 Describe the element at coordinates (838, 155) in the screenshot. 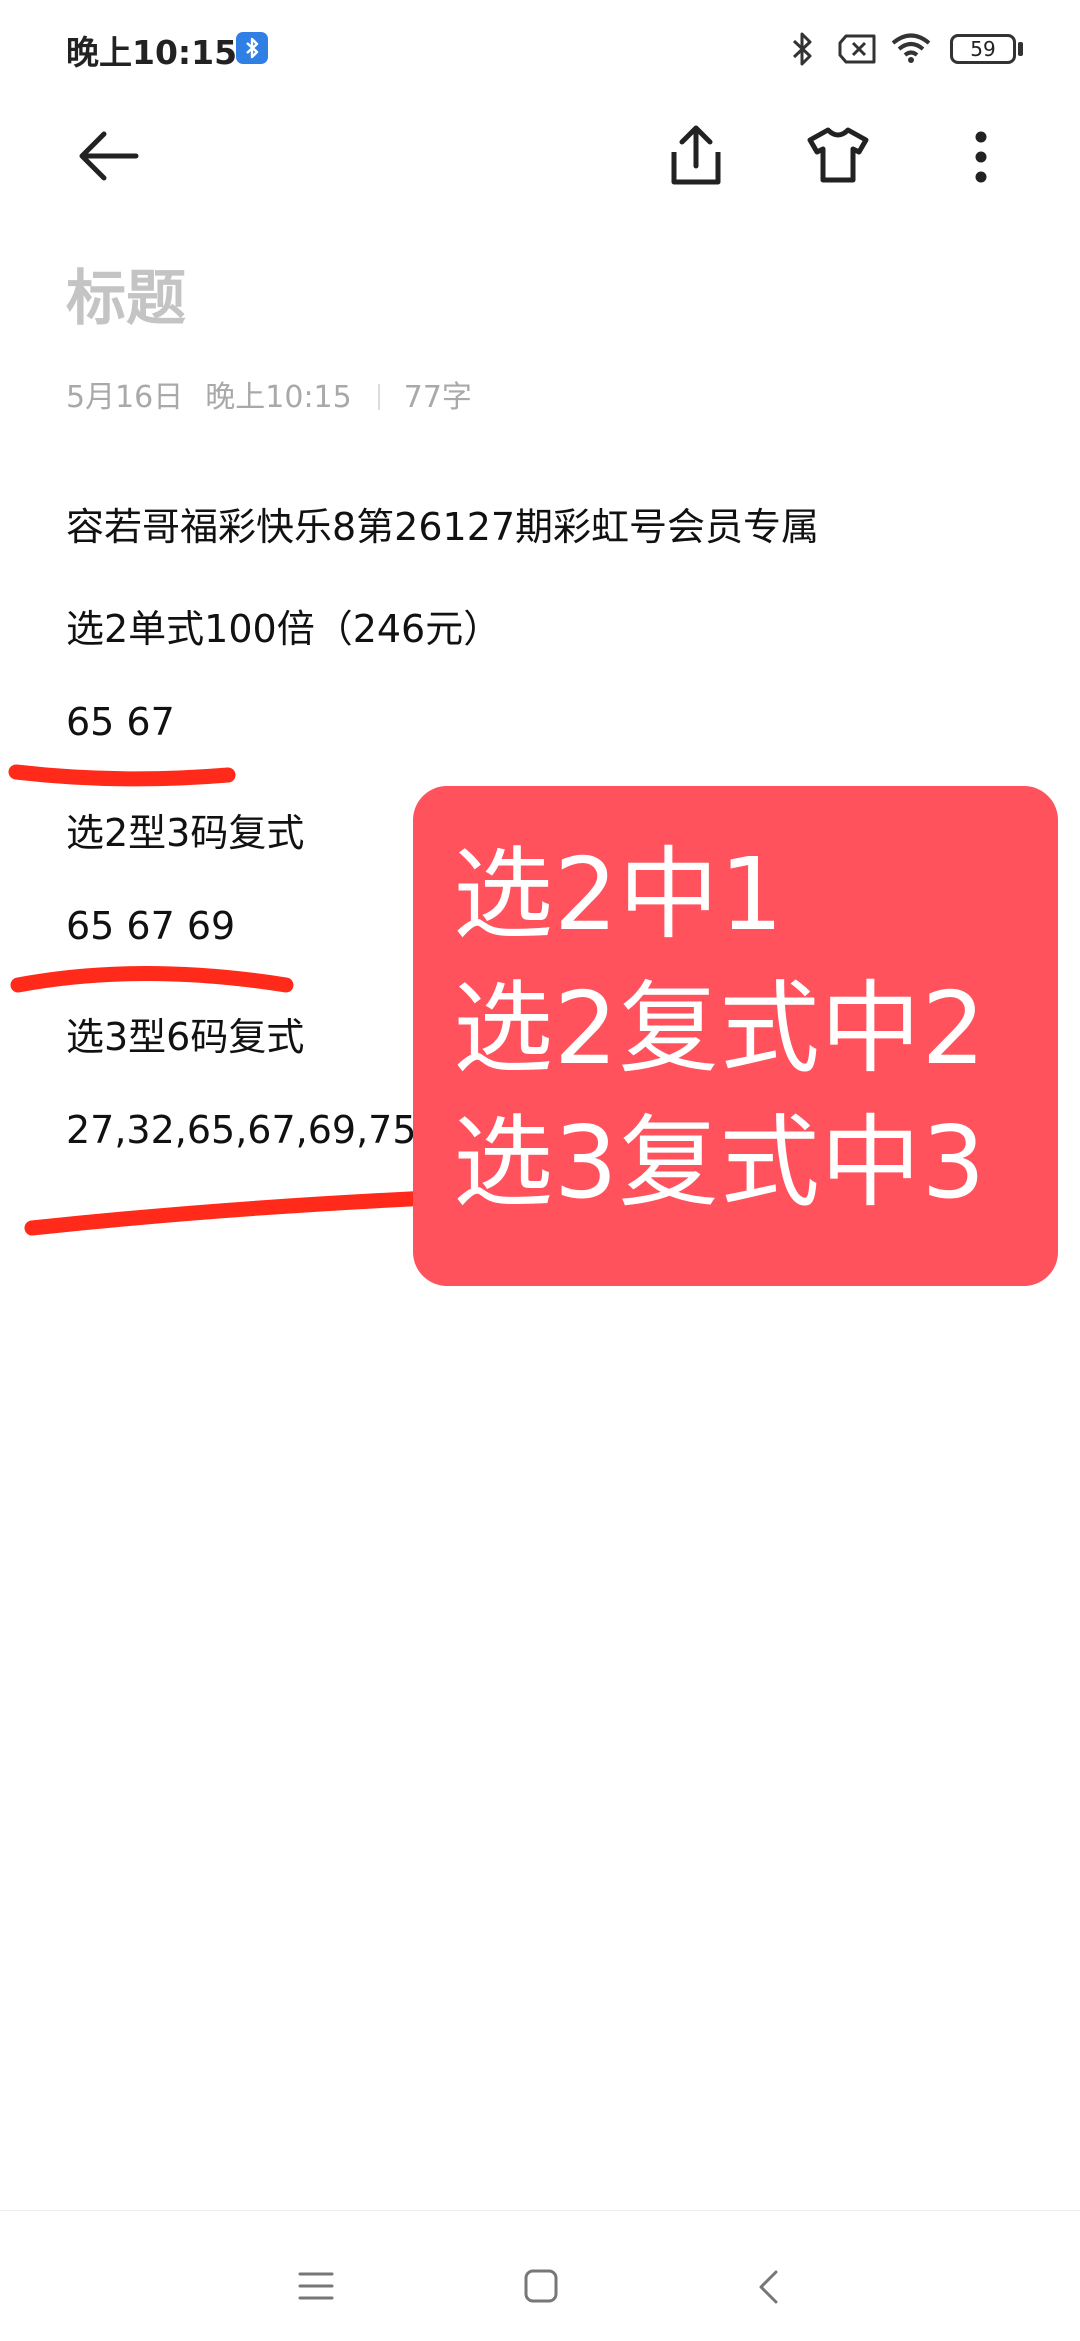

I see `theme-shirt-icon` at that location.